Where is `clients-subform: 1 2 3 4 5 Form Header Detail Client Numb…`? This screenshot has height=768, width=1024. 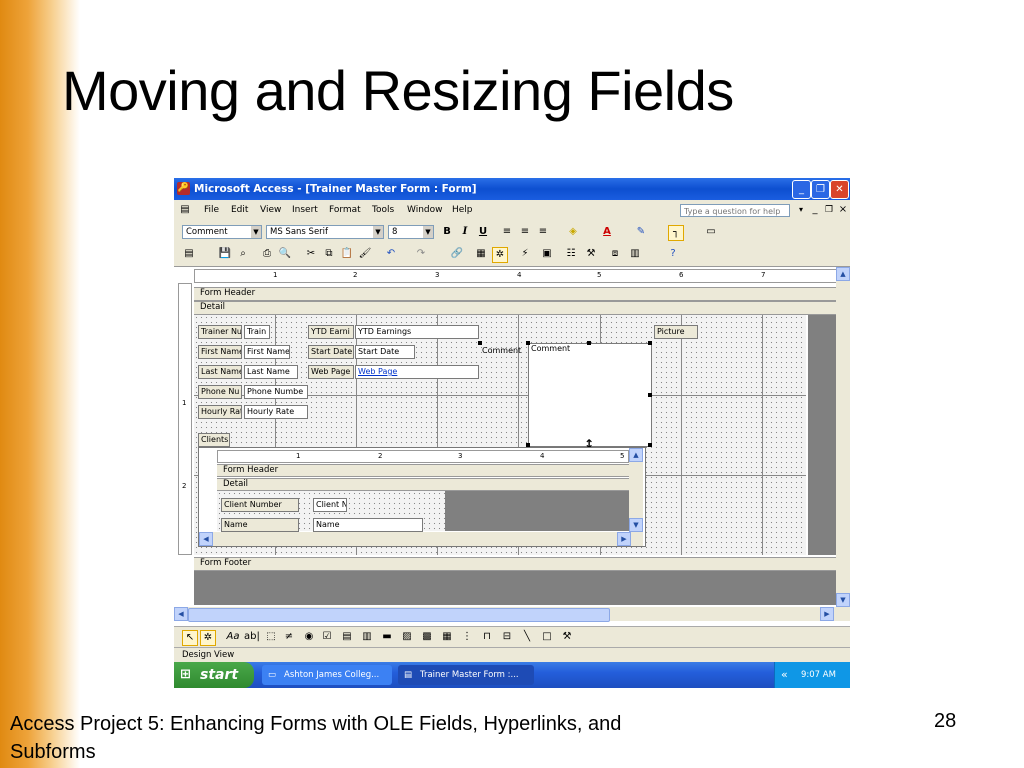
clients-subform: 1 2 3 4 5 Form Header Detail Client Numb… is located at coordinates (422, 497).